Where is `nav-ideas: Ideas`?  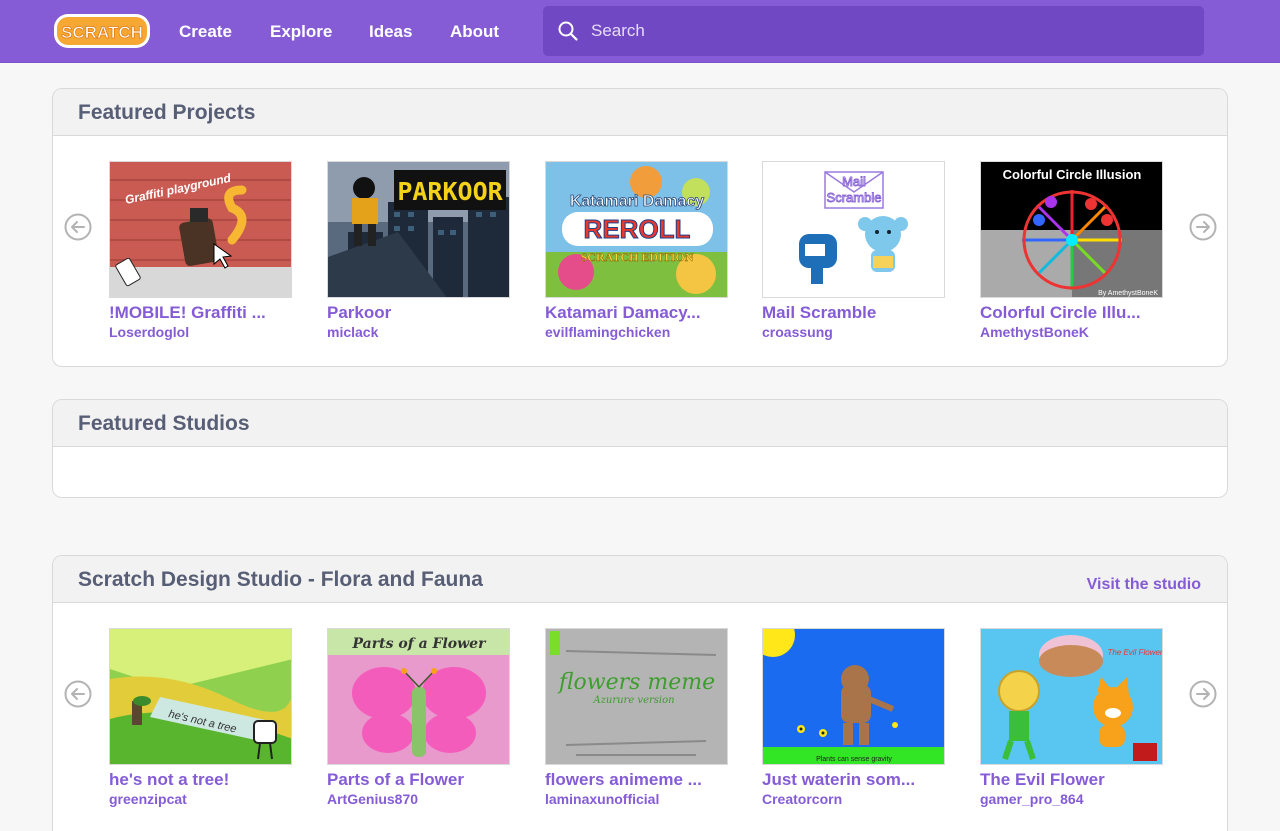 nav-ideas: Ideas is located at coordinates (390, 31).